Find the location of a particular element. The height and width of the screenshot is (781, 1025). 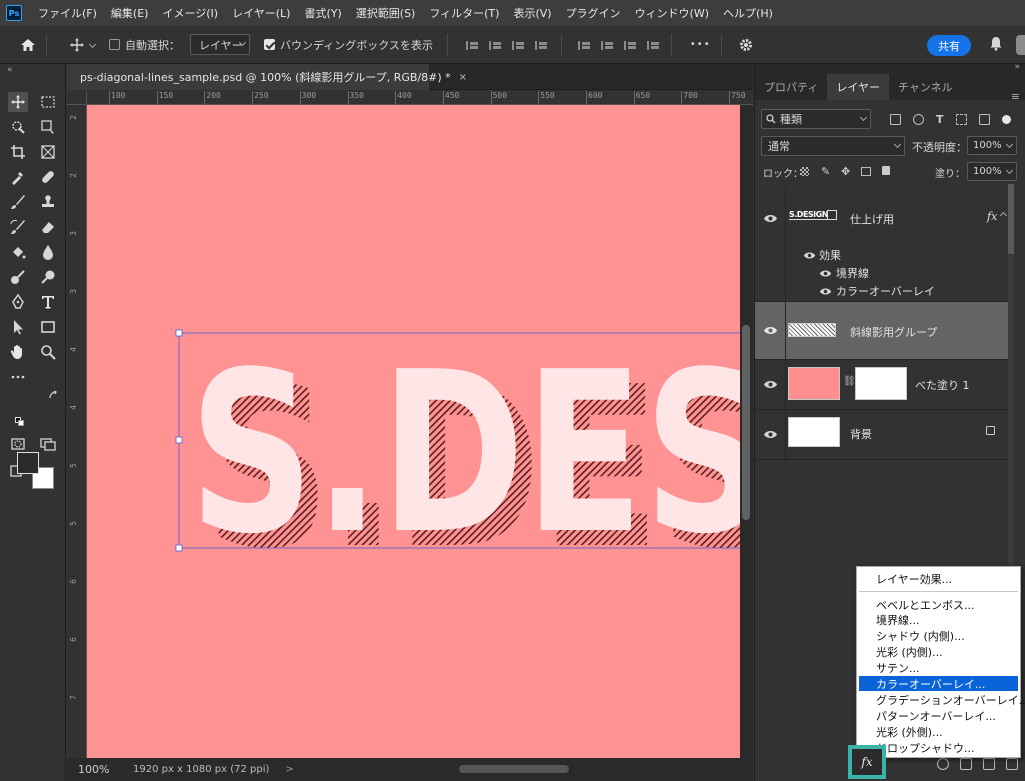

mask-thumbnail is located at coordinates (881, 383).